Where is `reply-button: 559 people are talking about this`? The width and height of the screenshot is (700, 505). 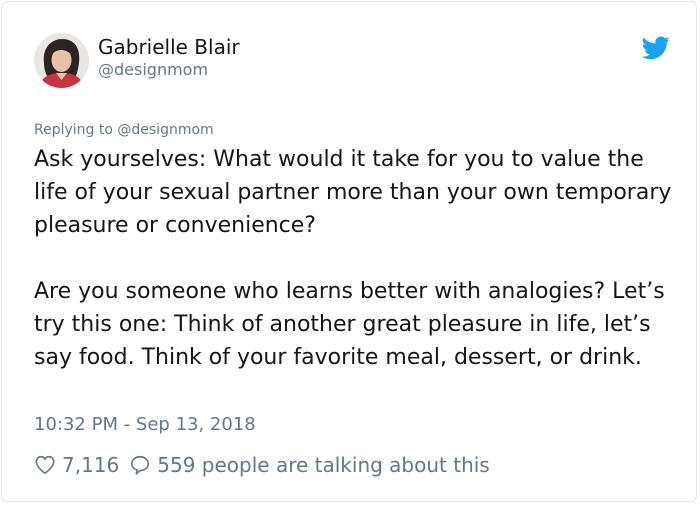
reply-button: 559 people are talking about this is located at coordinates (309, 465).